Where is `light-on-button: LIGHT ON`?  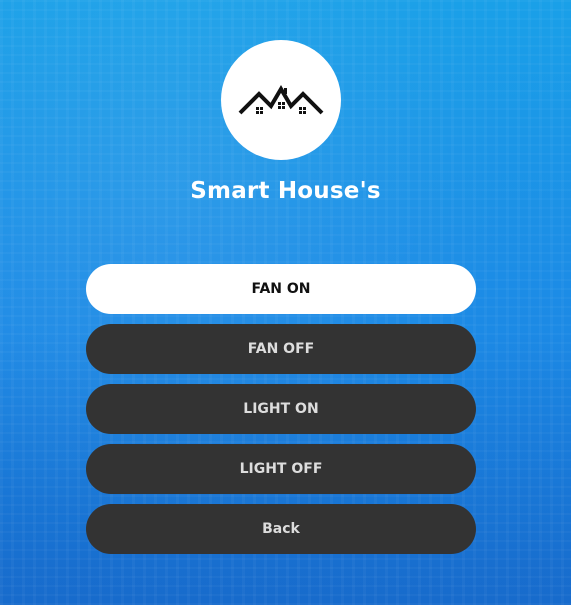
light-on-button: LIGHT ON is located at coordinates (281, 409).